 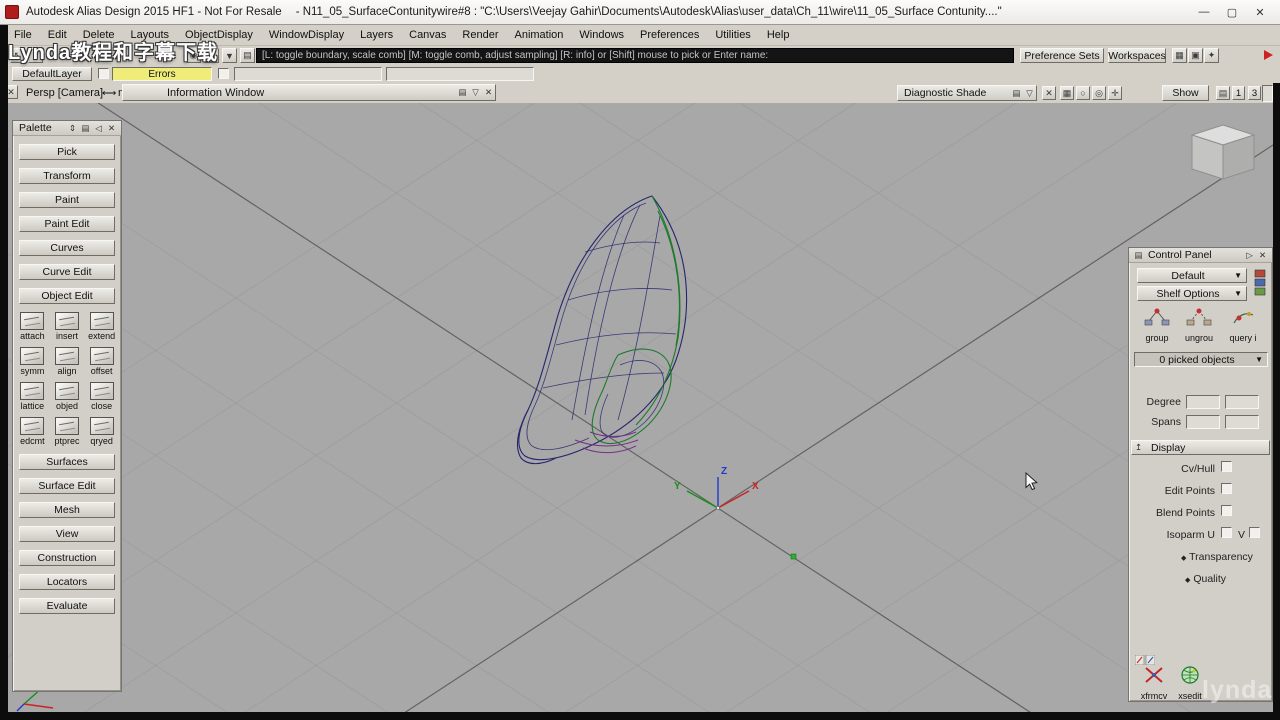 I want to click on minimize-button: —, so click(x=1204, y=12).